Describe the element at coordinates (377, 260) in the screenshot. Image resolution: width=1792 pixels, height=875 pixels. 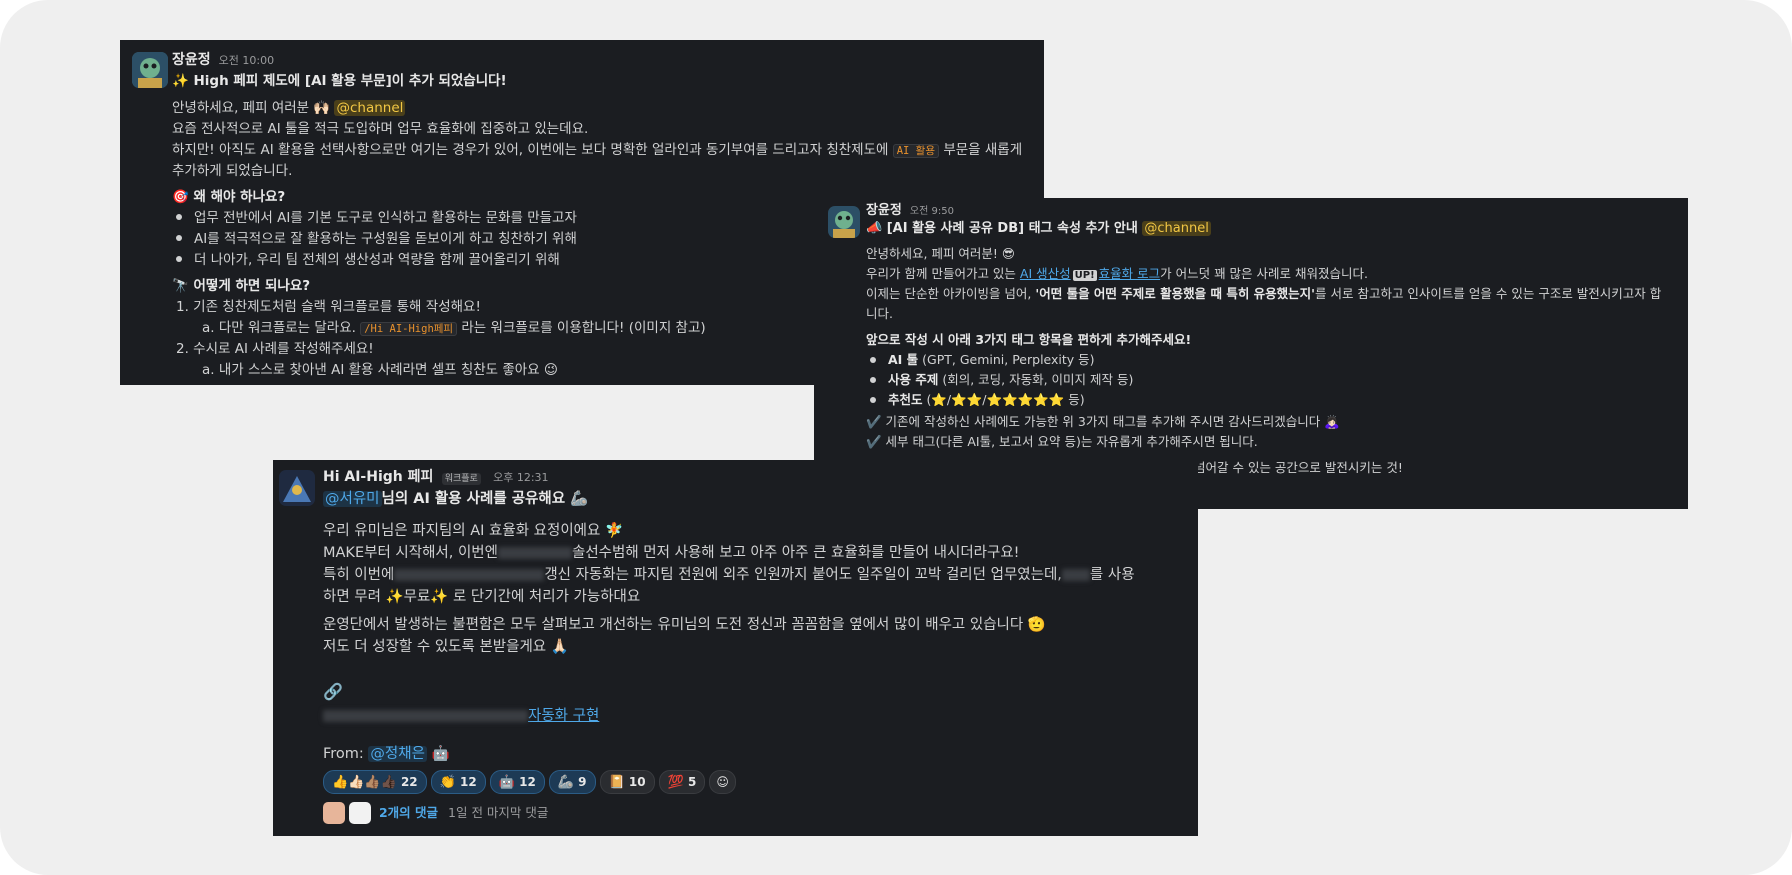
I see `why-item-text: 더 나아가, 우리 팀 전체의 생산성과 역량을 함께 끌어올리기 위해` at that location.